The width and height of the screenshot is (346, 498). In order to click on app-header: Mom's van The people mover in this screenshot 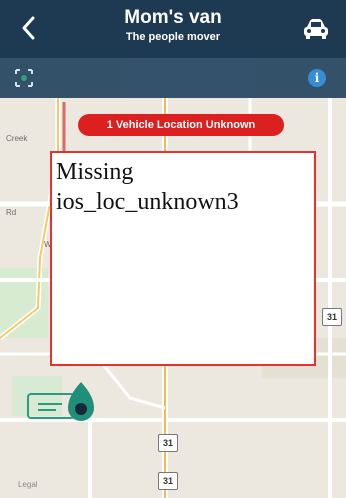, I will do `click(173, 29)`.